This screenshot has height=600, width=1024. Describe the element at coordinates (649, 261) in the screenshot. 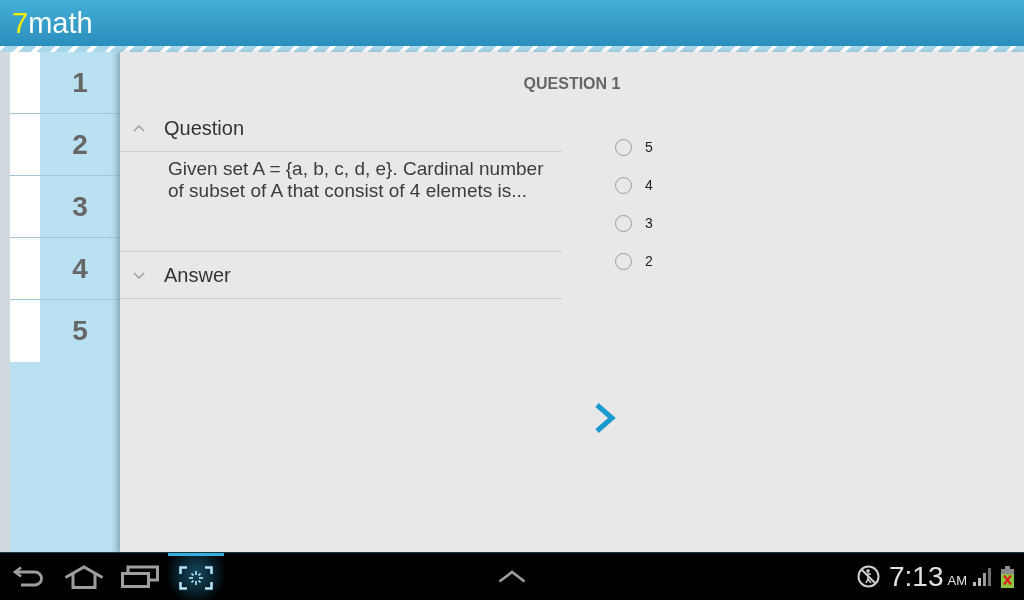

I see `option-label: 2` at that location.